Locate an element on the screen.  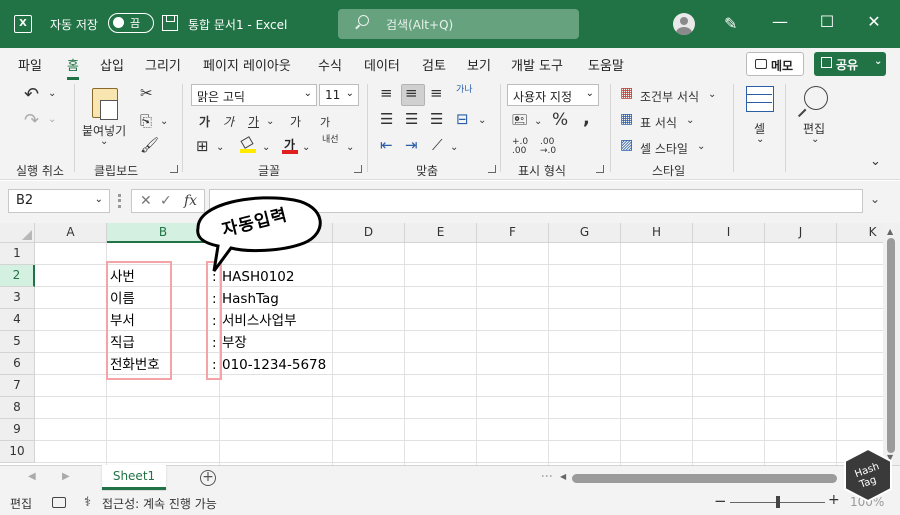
ribbon-collapse-icon: ⌄ is located at coordinates (875, 161).